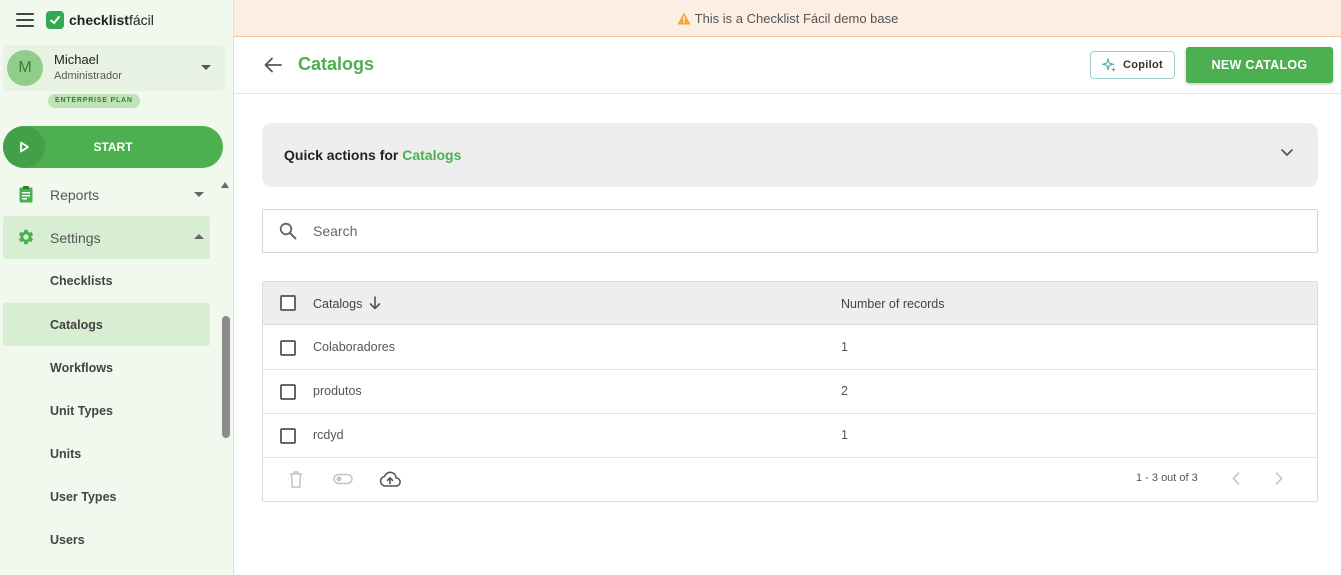 This screenshot has height=575, width=1341. What do you see at coordinates (1236, 478) in the screenshot?
I see `chevron-left-icon` at bounding box center [1236, 478].